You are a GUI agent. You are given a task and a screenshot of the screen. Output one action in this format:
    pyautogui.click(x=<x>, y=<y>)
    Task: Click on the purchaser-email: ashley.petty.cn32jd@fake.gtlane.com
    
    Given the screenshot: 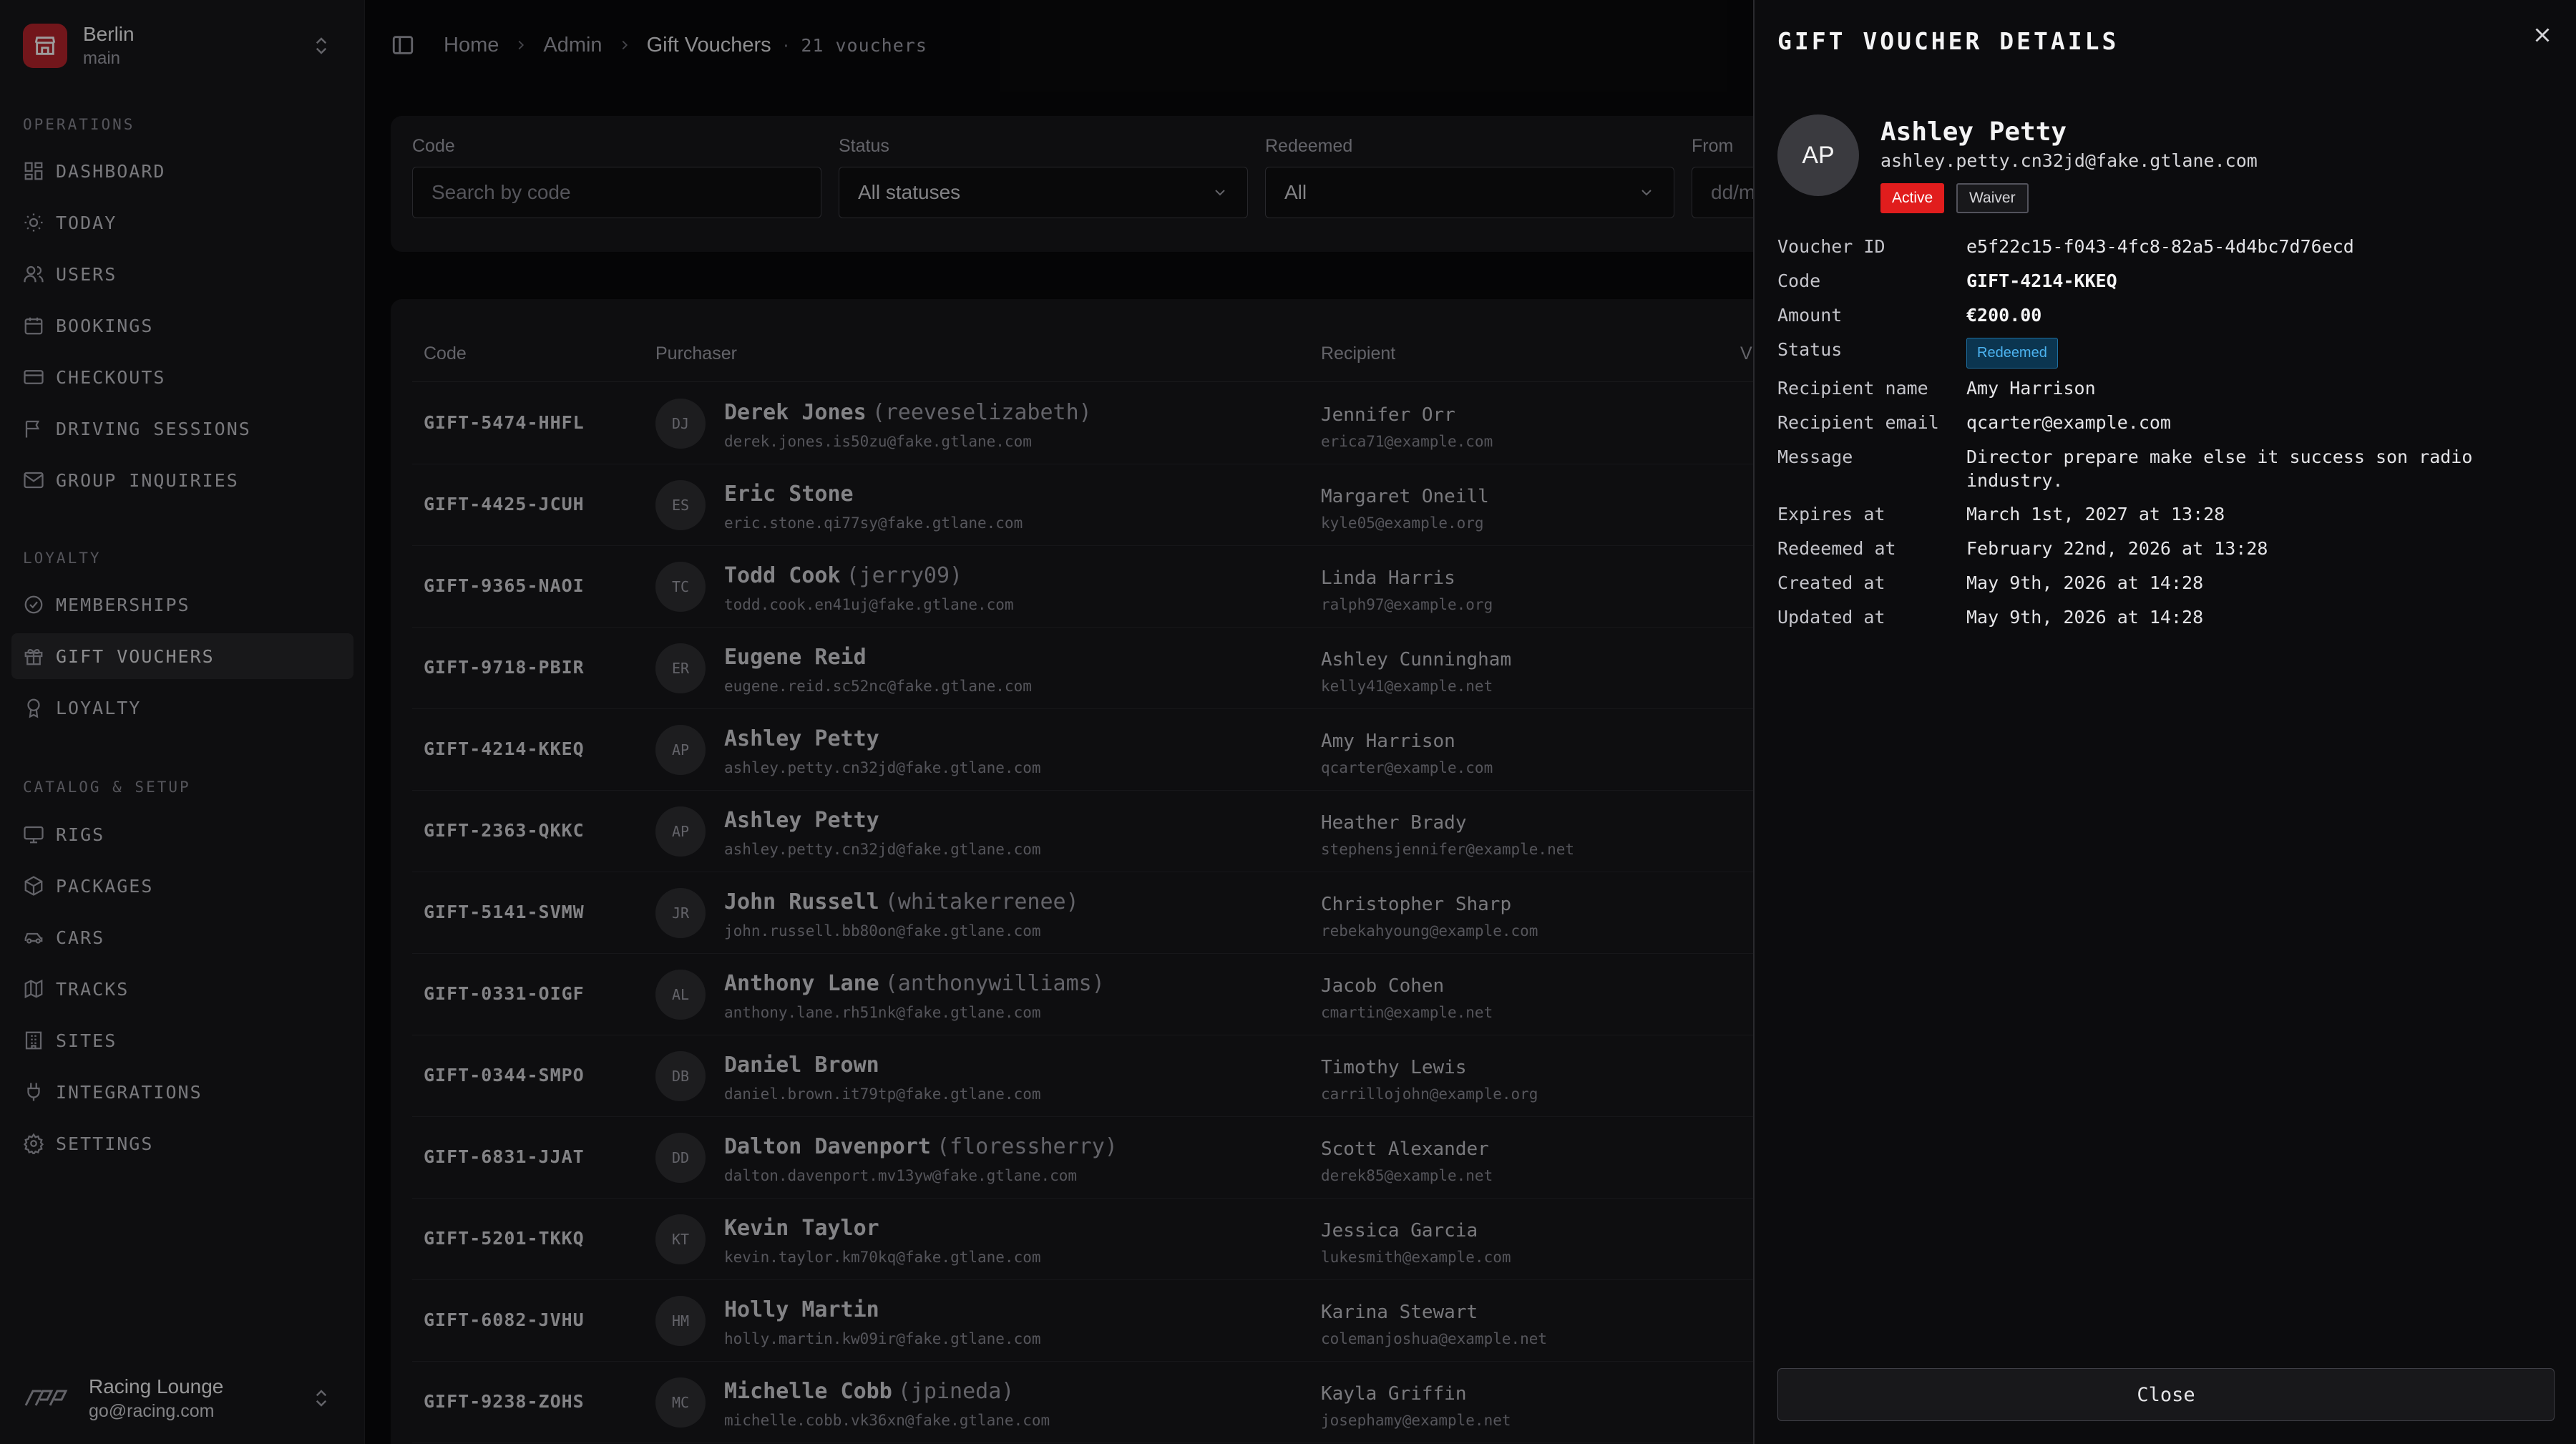 What is the action you would take?
    pyautogui.click(x=2069, y=160)
    